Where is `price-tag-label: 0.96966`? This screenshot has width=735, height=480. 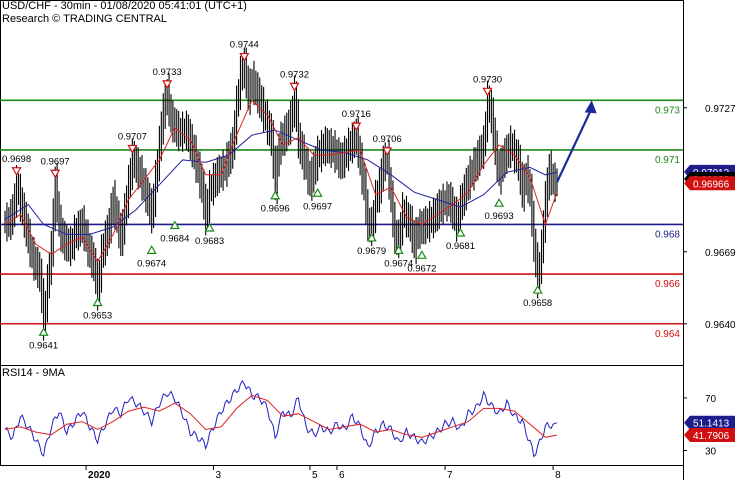
price-tag-label: 0.96966 is located at coordinates (711, 184).